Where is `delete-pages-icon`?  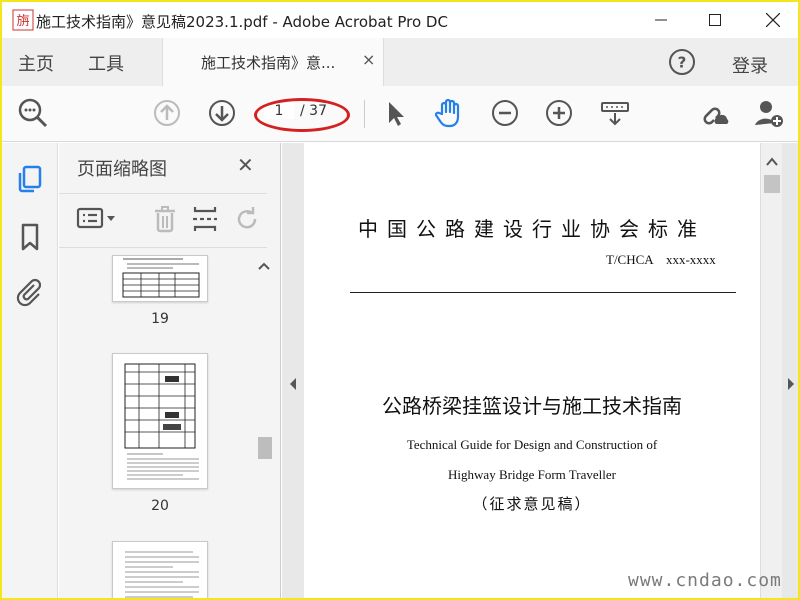 delete-pages-icon is located at coordinates (165, 219).